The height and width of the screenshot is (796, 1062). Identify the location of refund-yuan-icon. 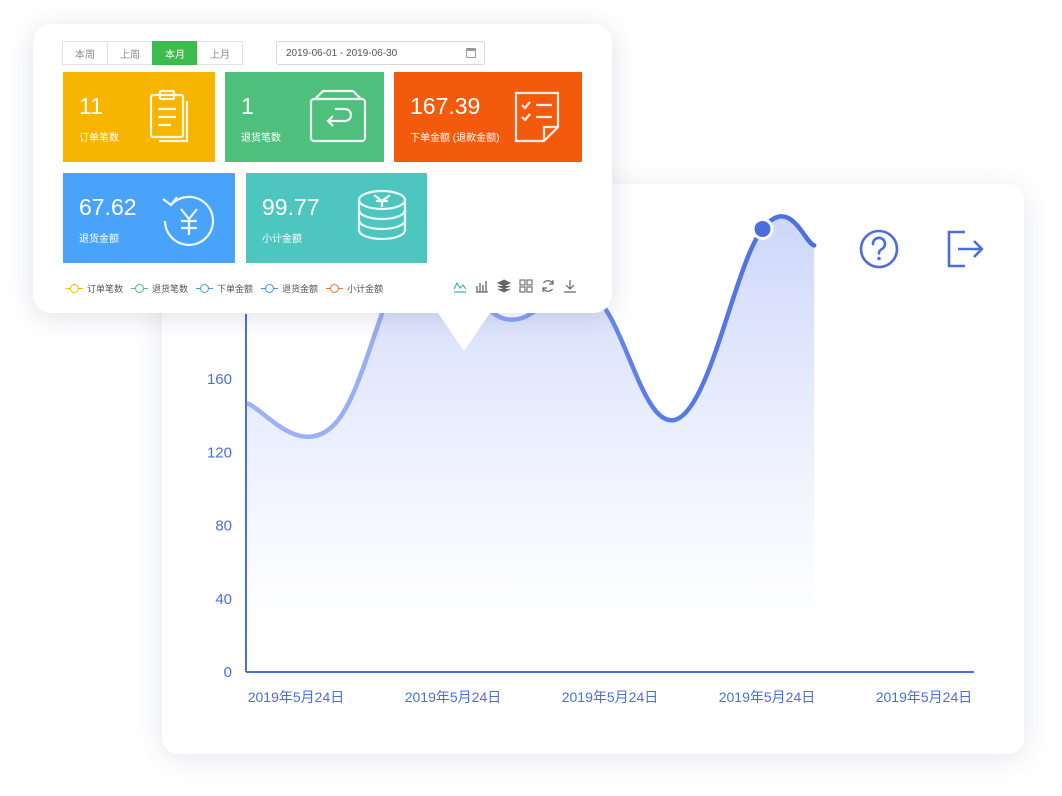
(188, 220).